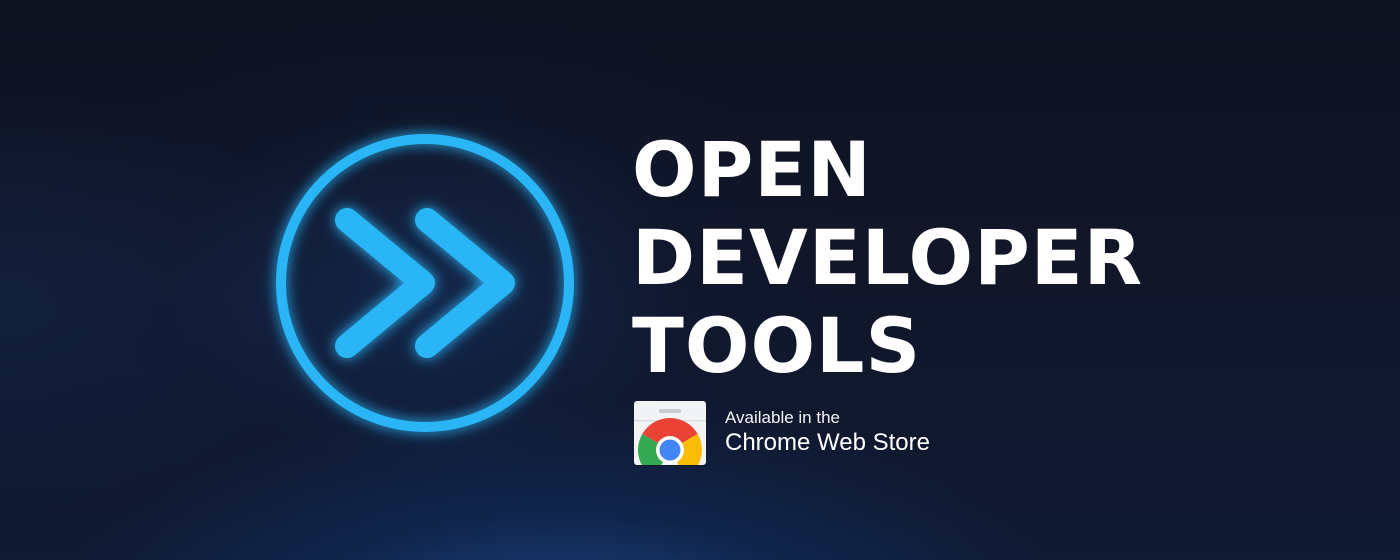 Image resolution: width=1400 pixels, height=560 pixels. I want to click on title-line-developer: DEVELOPER, so click(888, 257).